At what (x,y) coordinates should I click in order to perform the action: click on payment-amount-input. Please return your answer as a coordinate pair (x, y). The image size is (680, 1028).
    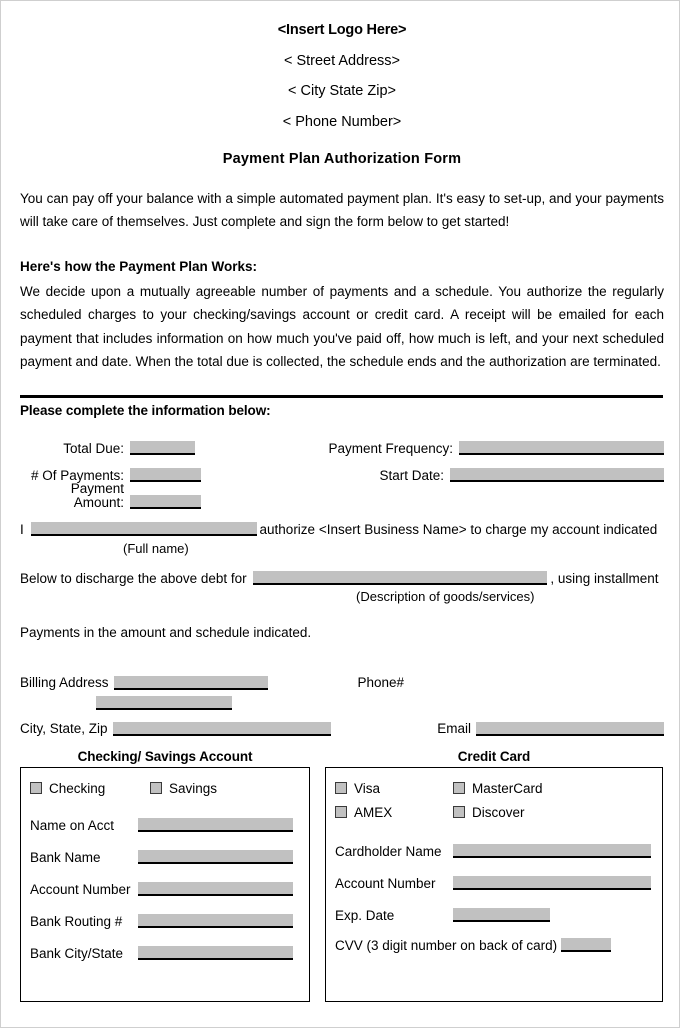
    Looking at the image, I should click on (165, 502).